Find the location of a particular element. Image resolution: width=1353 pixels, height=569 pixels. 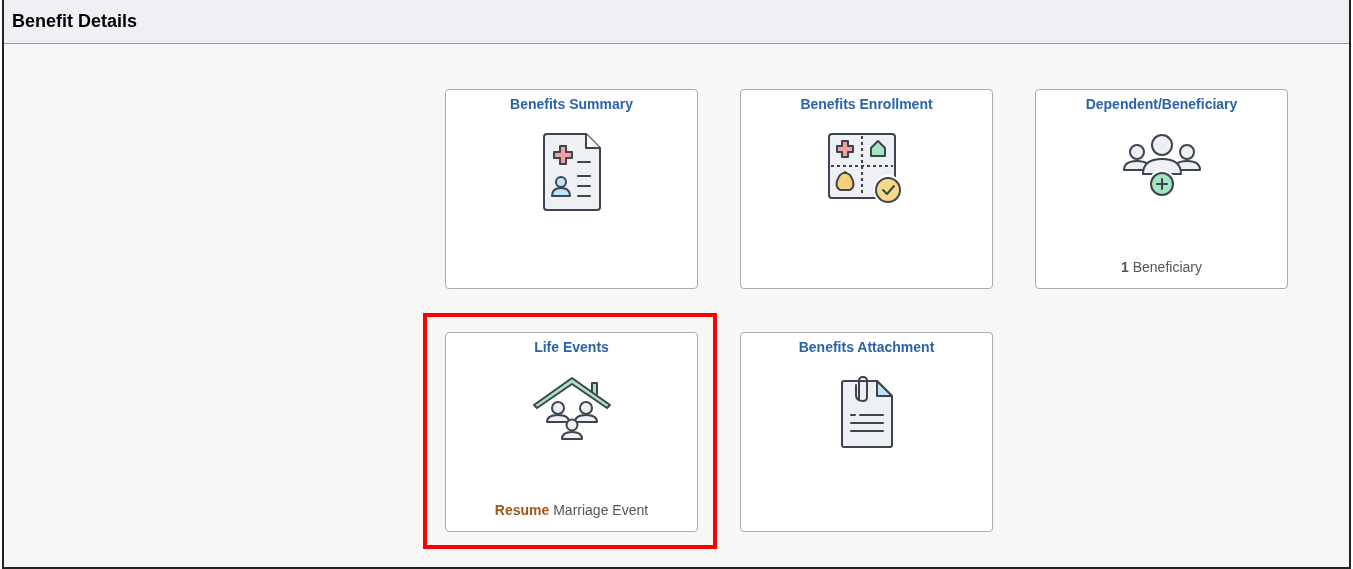

tile-status: Resume Marriage Event is located at coordinates (571, 510).